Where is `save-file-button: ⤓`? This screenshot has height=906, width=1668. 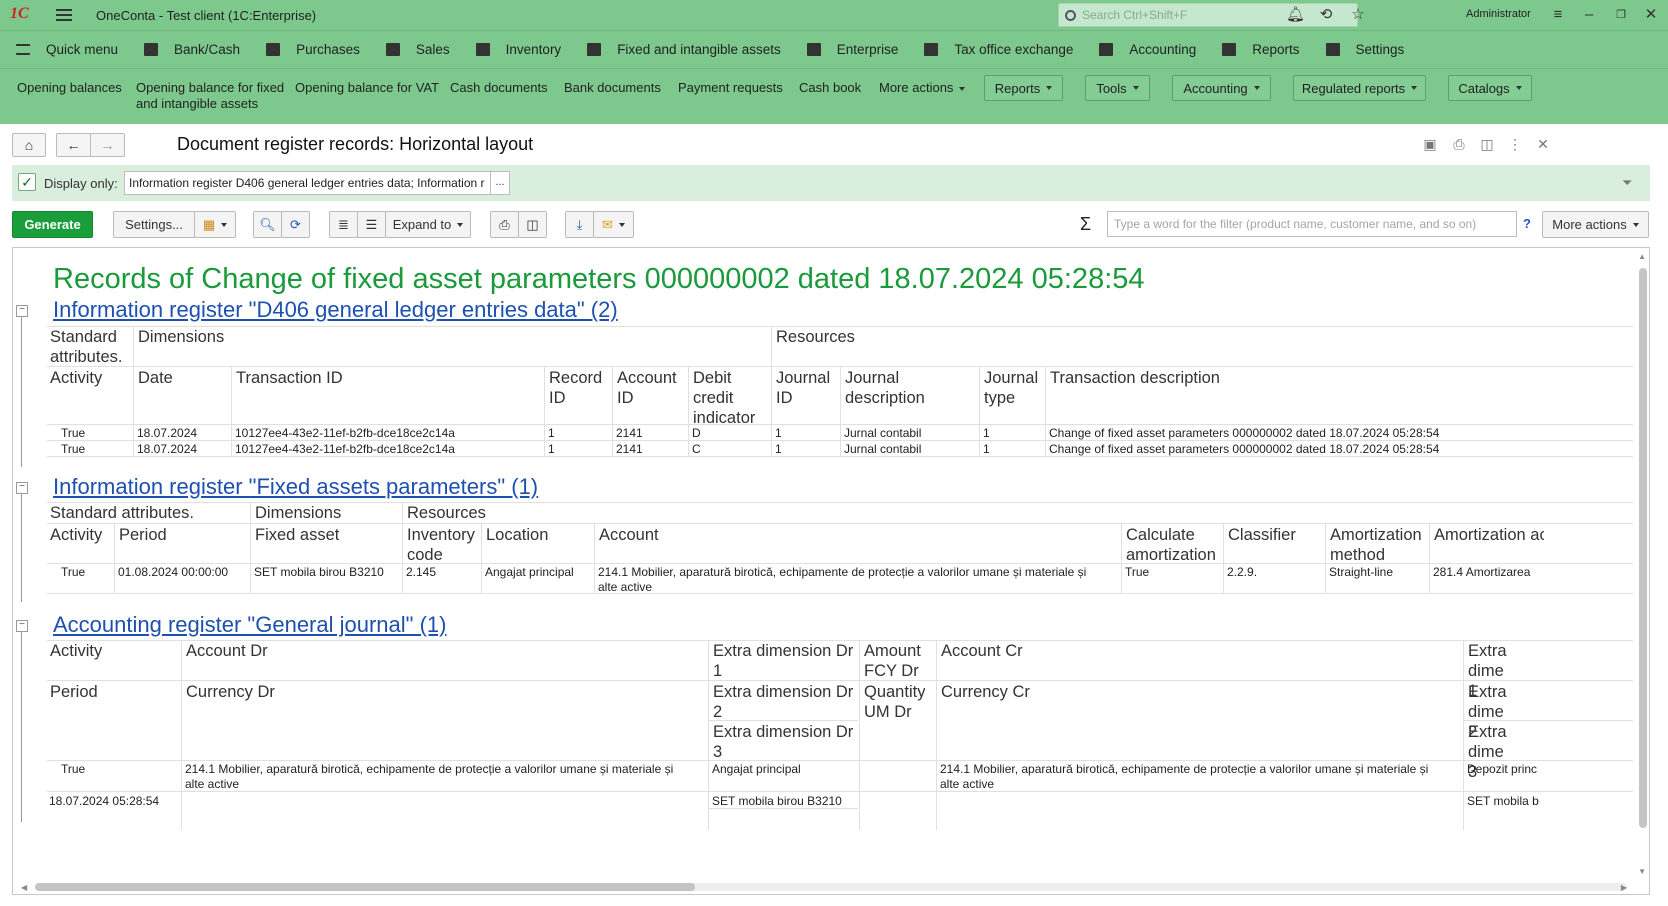 save-file-button: ⤓ is located at coordinates (579, 224).